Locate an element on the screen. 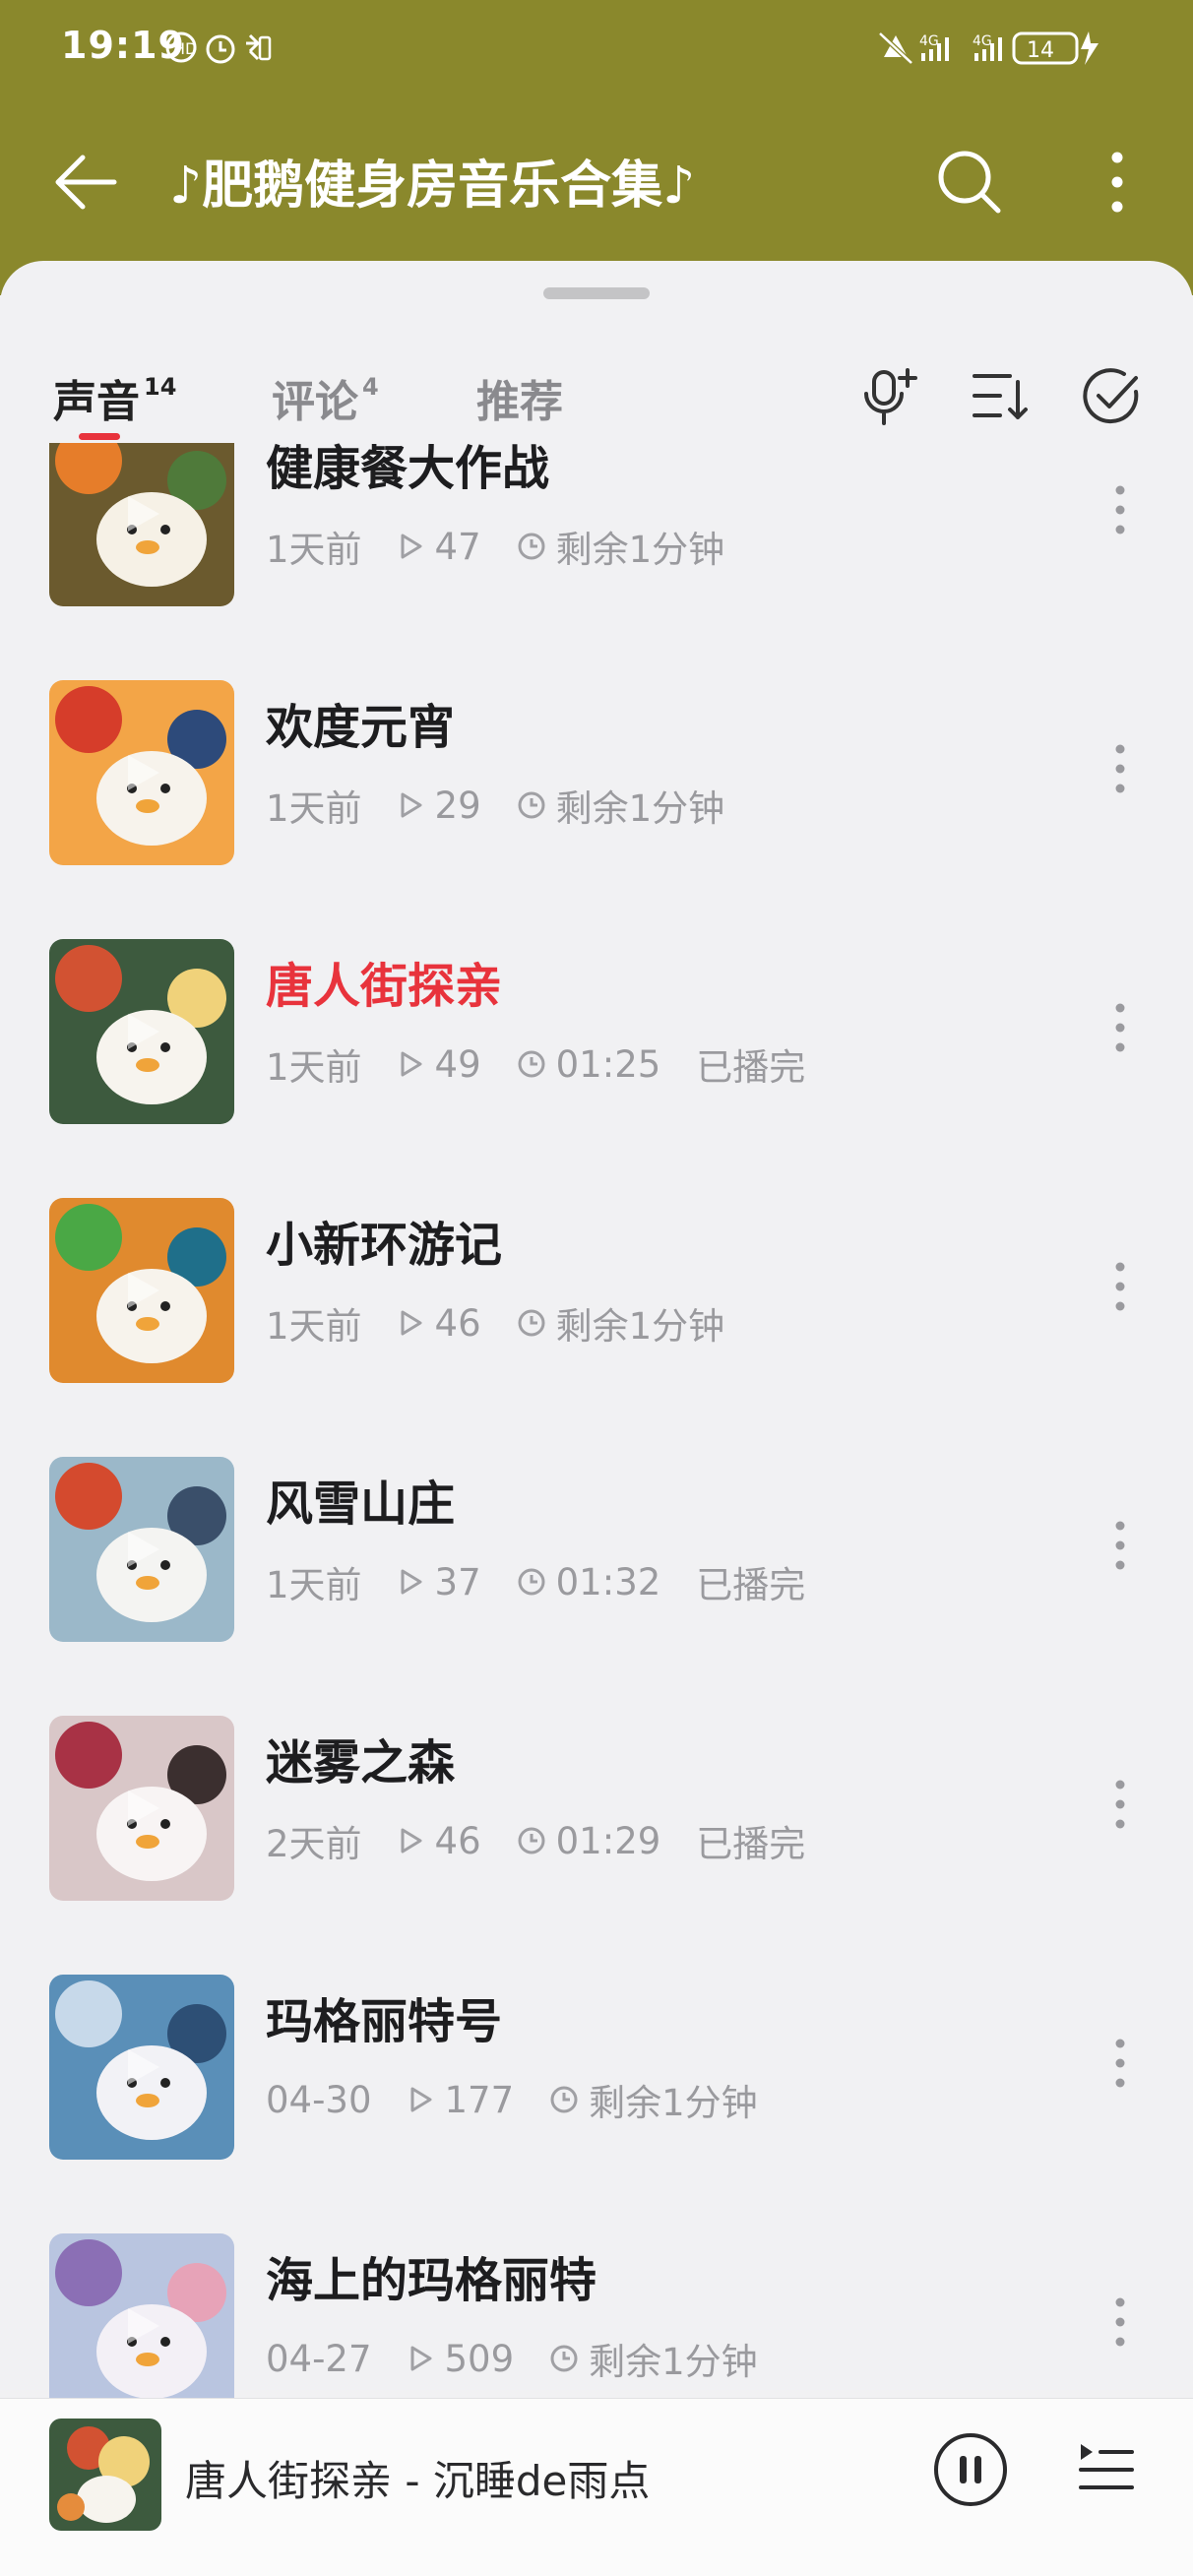 The height and width of the screenshot is (2576, 1193). tab-sounds-label: 声音 is located at coordinates (96, 402).